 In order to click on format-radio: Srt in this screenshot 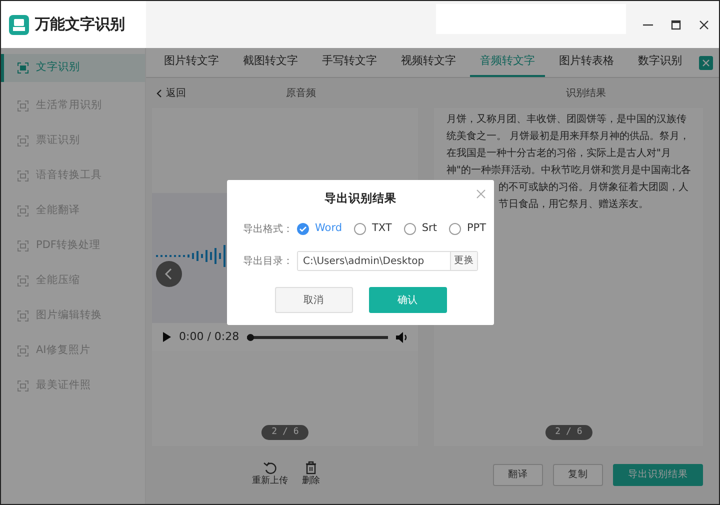, I will do `click(420, 229)`.